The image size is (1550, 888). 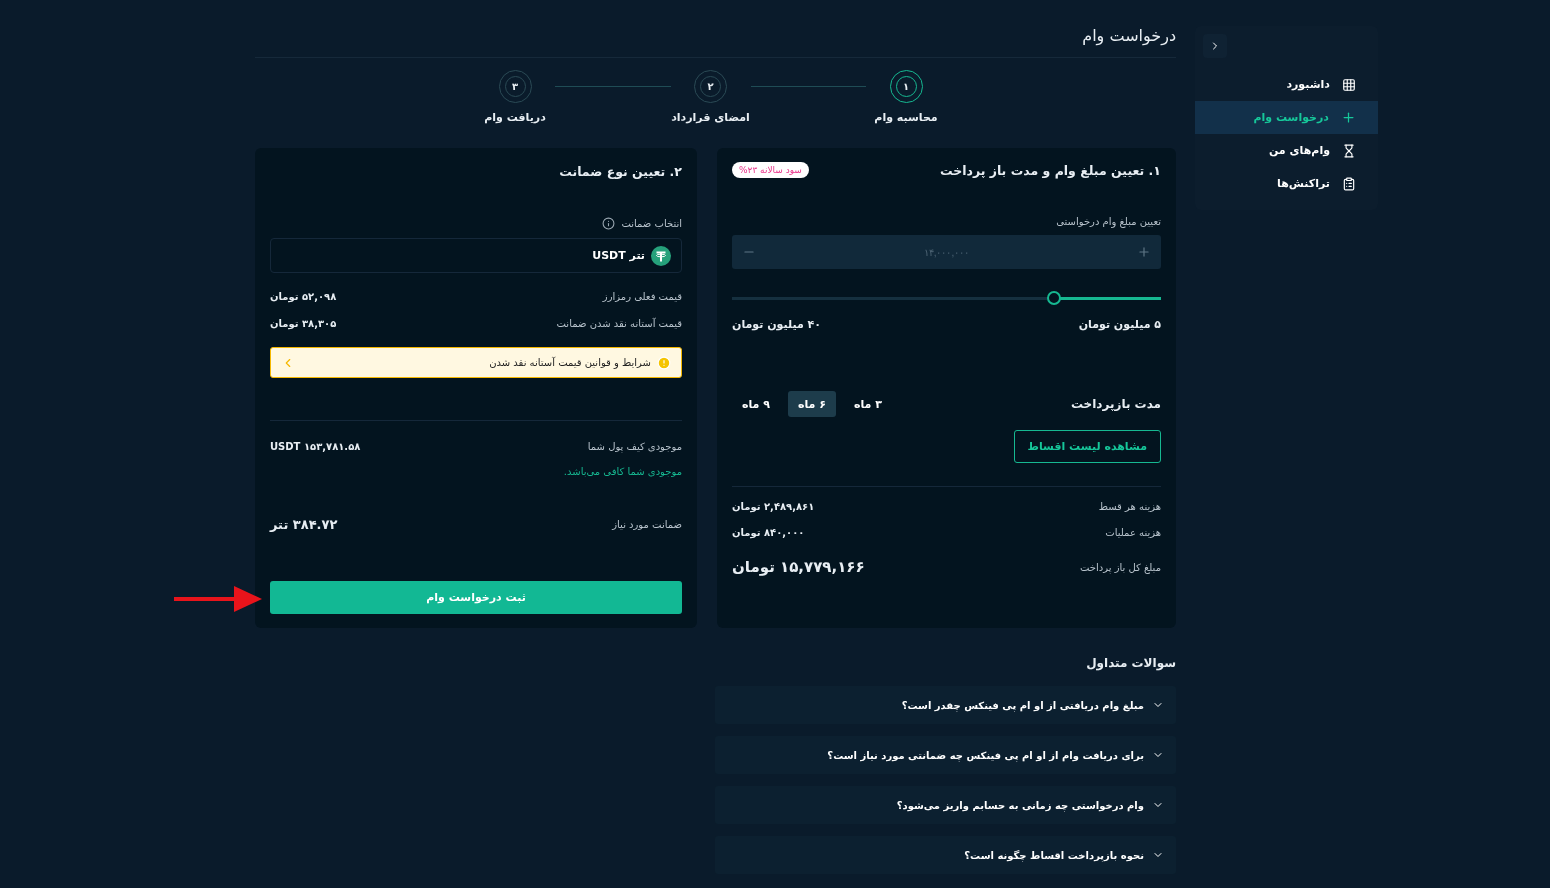 I want to click on collapse-button, so click(x=1215, y=46).